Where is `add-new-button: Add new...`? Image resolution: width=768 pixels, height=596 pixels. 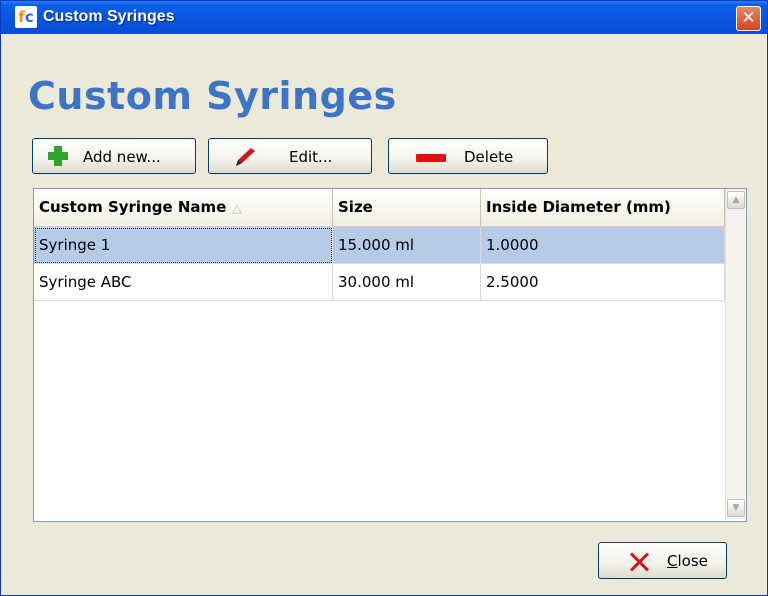
add-new-button: Add new... is located at coordinates (114, 156).